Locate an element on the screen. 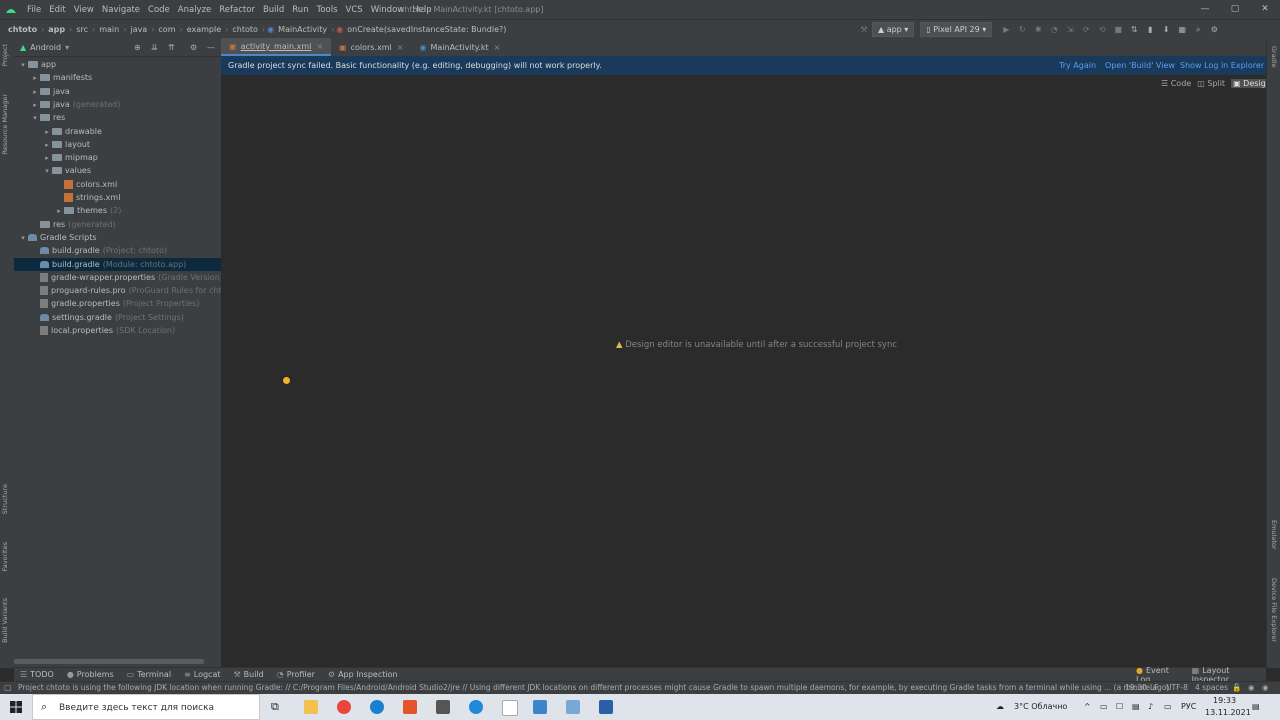  favorites-tool-tab: Favorites is located at coordinates (5, 556).